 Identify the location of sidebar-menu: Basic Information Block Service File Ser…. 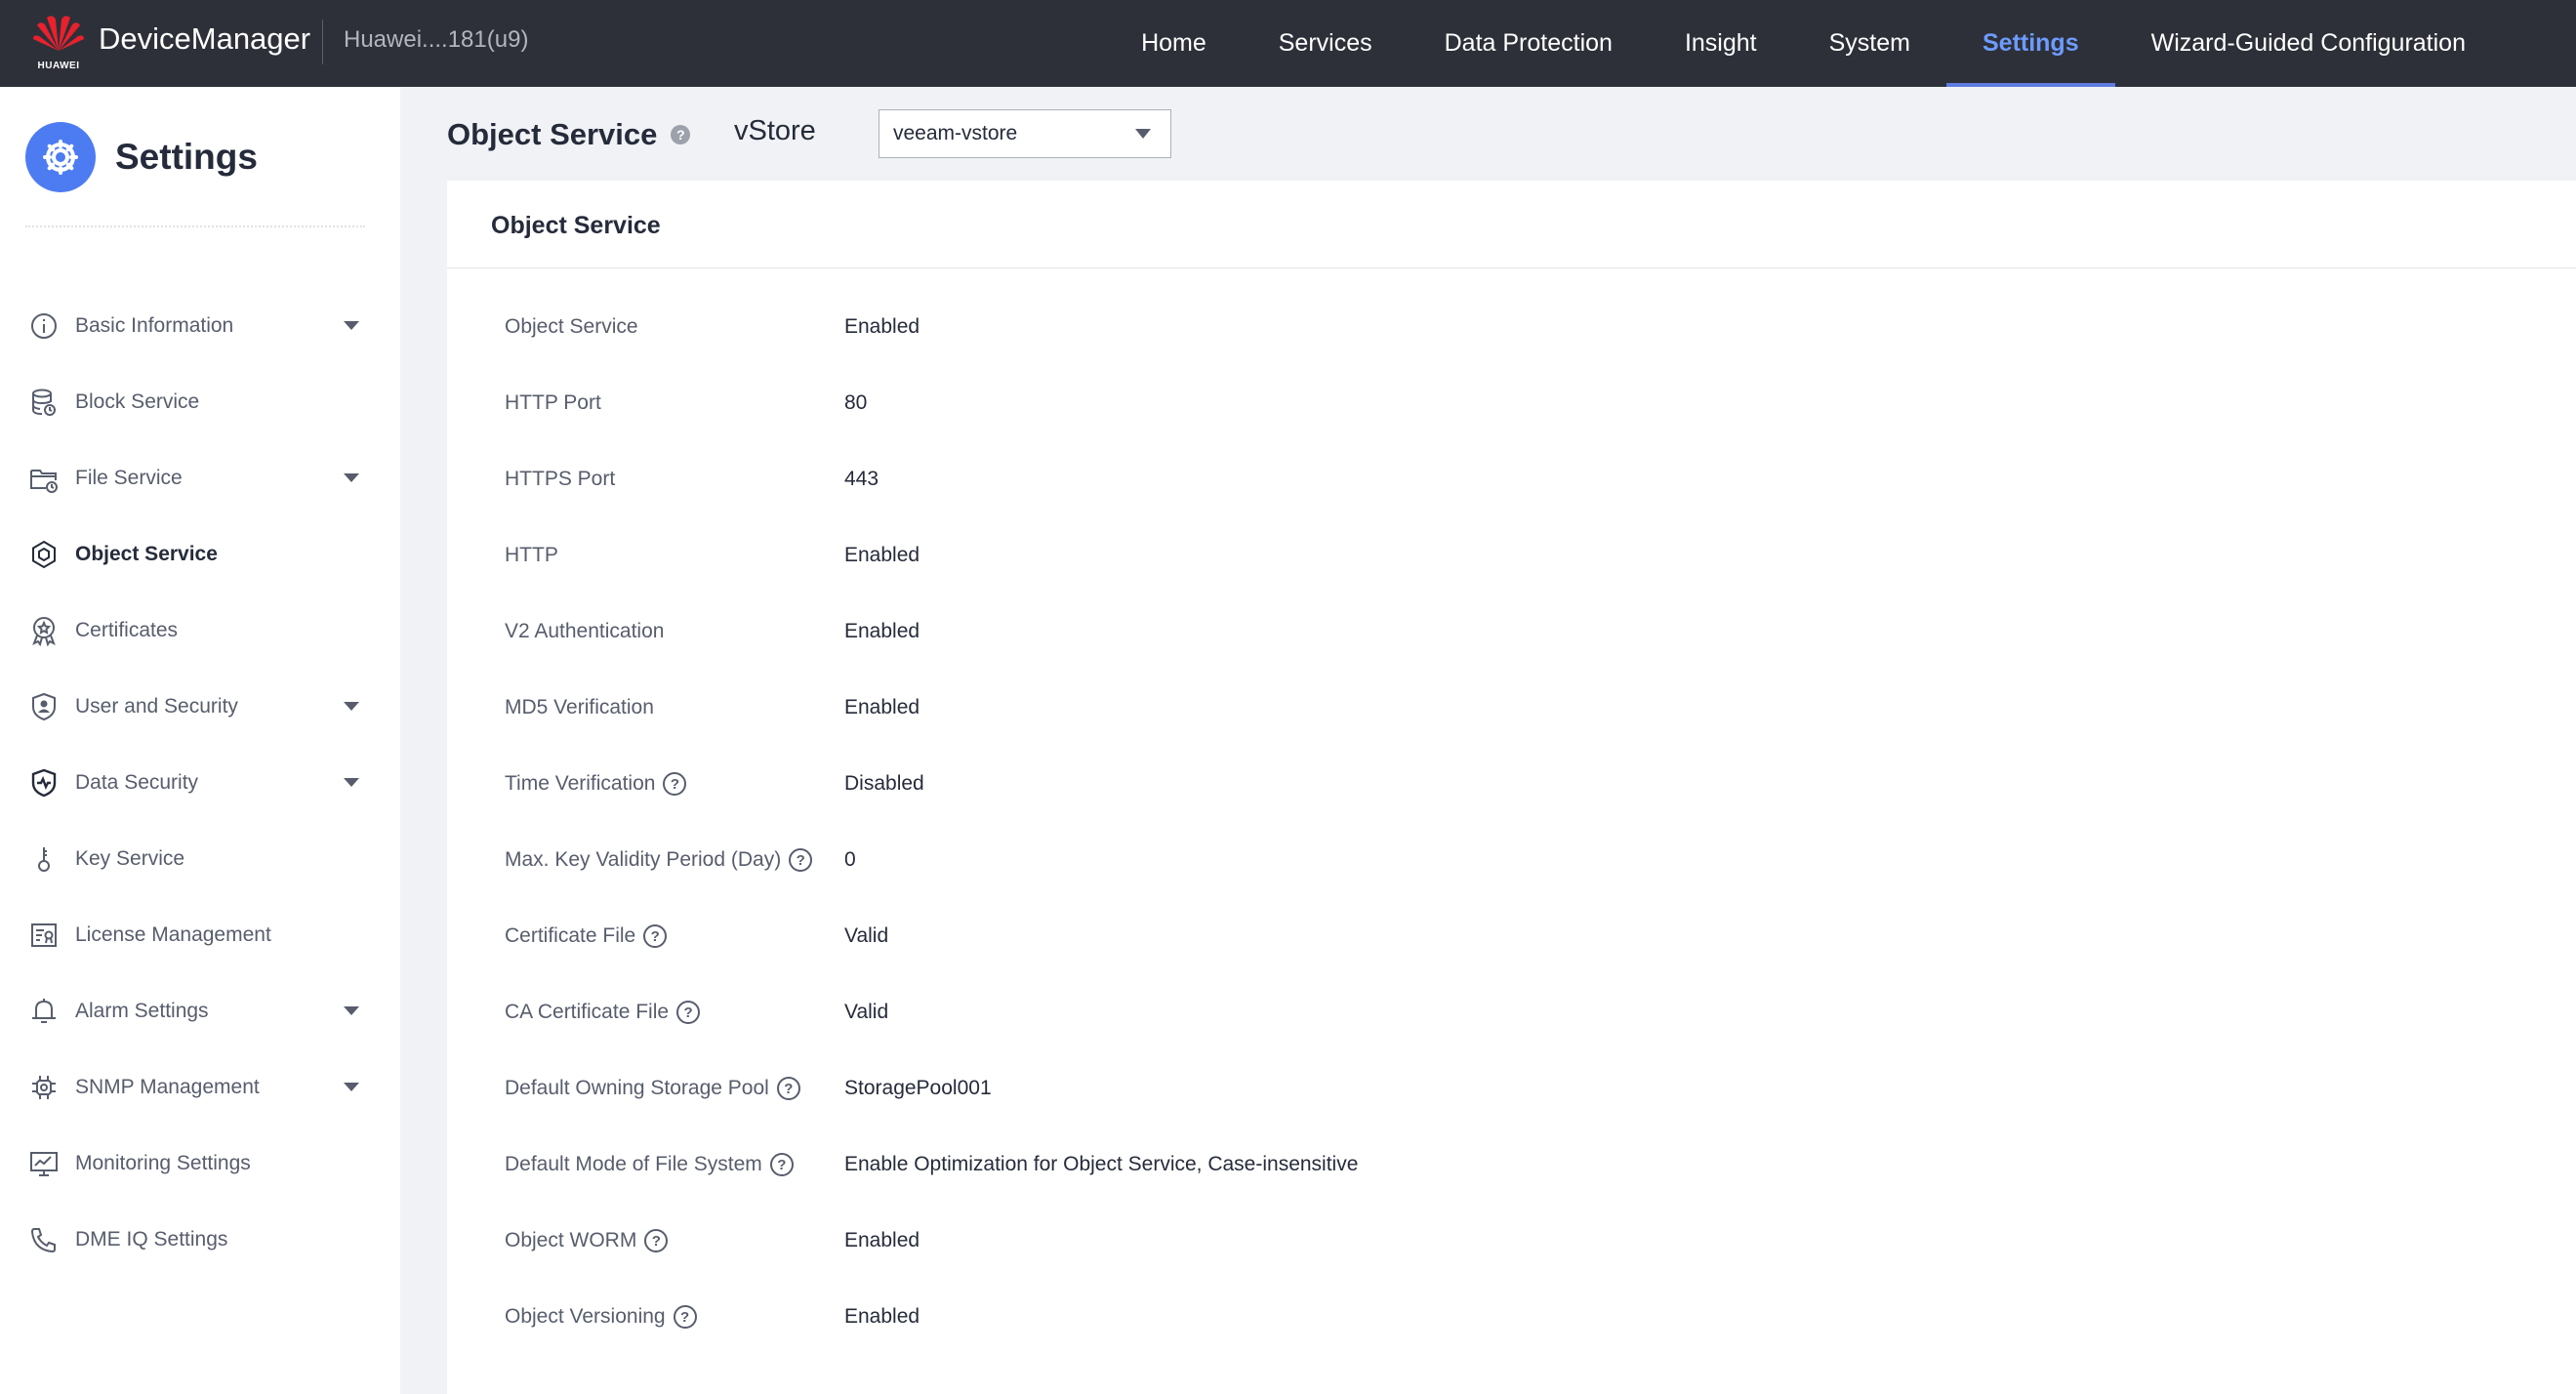
(200, 783).